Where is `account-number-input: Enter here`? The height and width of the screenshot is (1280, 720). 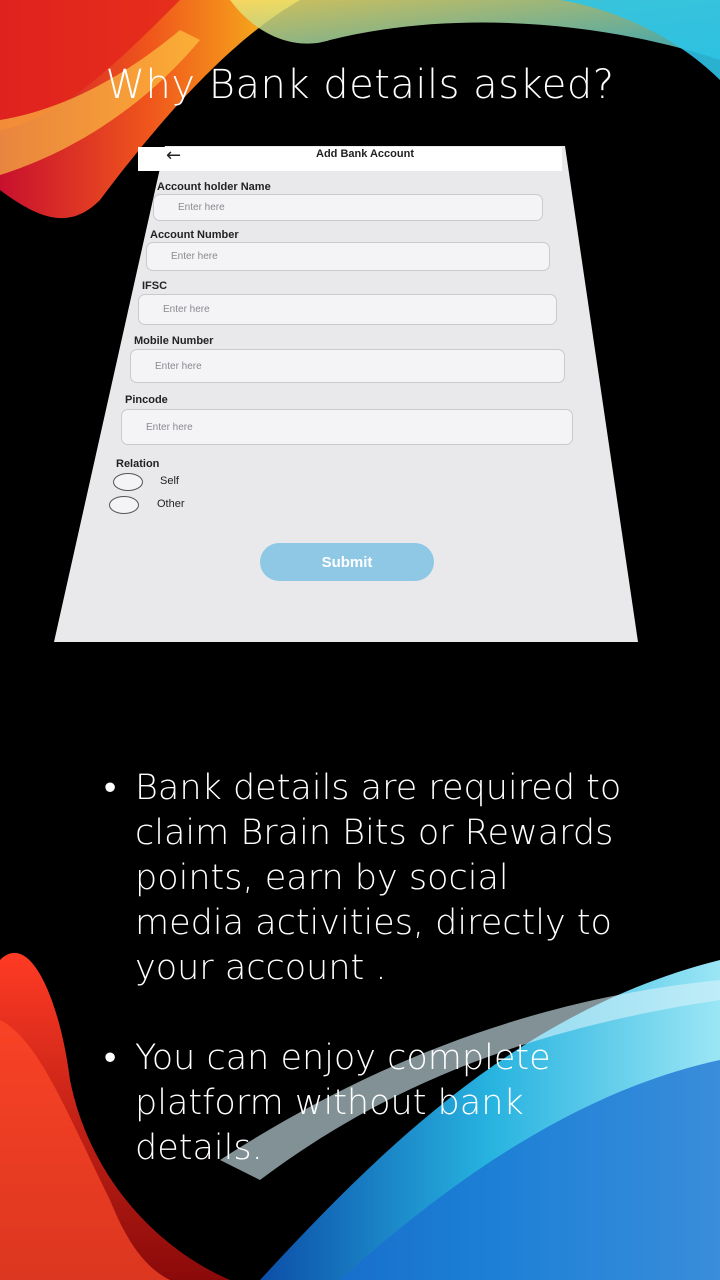
account-number-input: Enter here is located at coordinates (348, 256).